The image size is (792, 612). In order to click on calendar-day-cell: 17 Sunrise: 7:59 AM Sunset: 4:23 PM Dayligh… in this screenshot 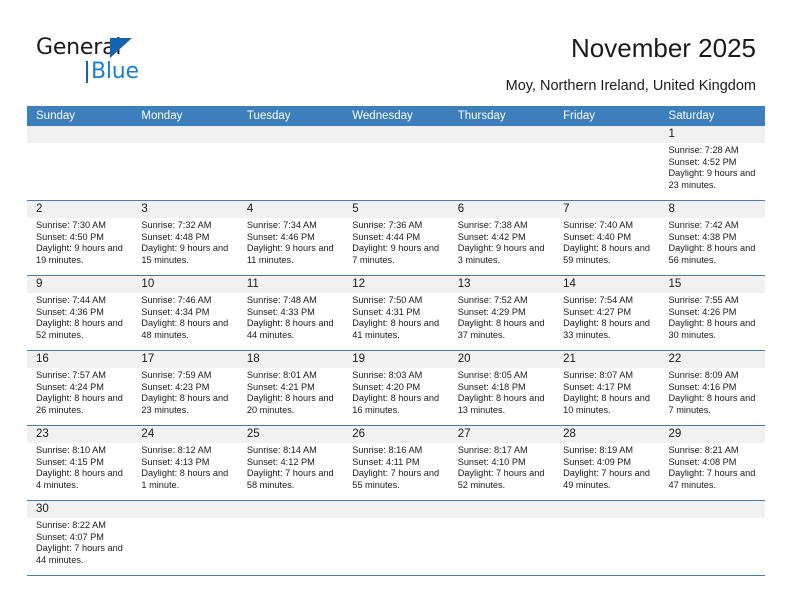, I will do `click(185, 388)`.